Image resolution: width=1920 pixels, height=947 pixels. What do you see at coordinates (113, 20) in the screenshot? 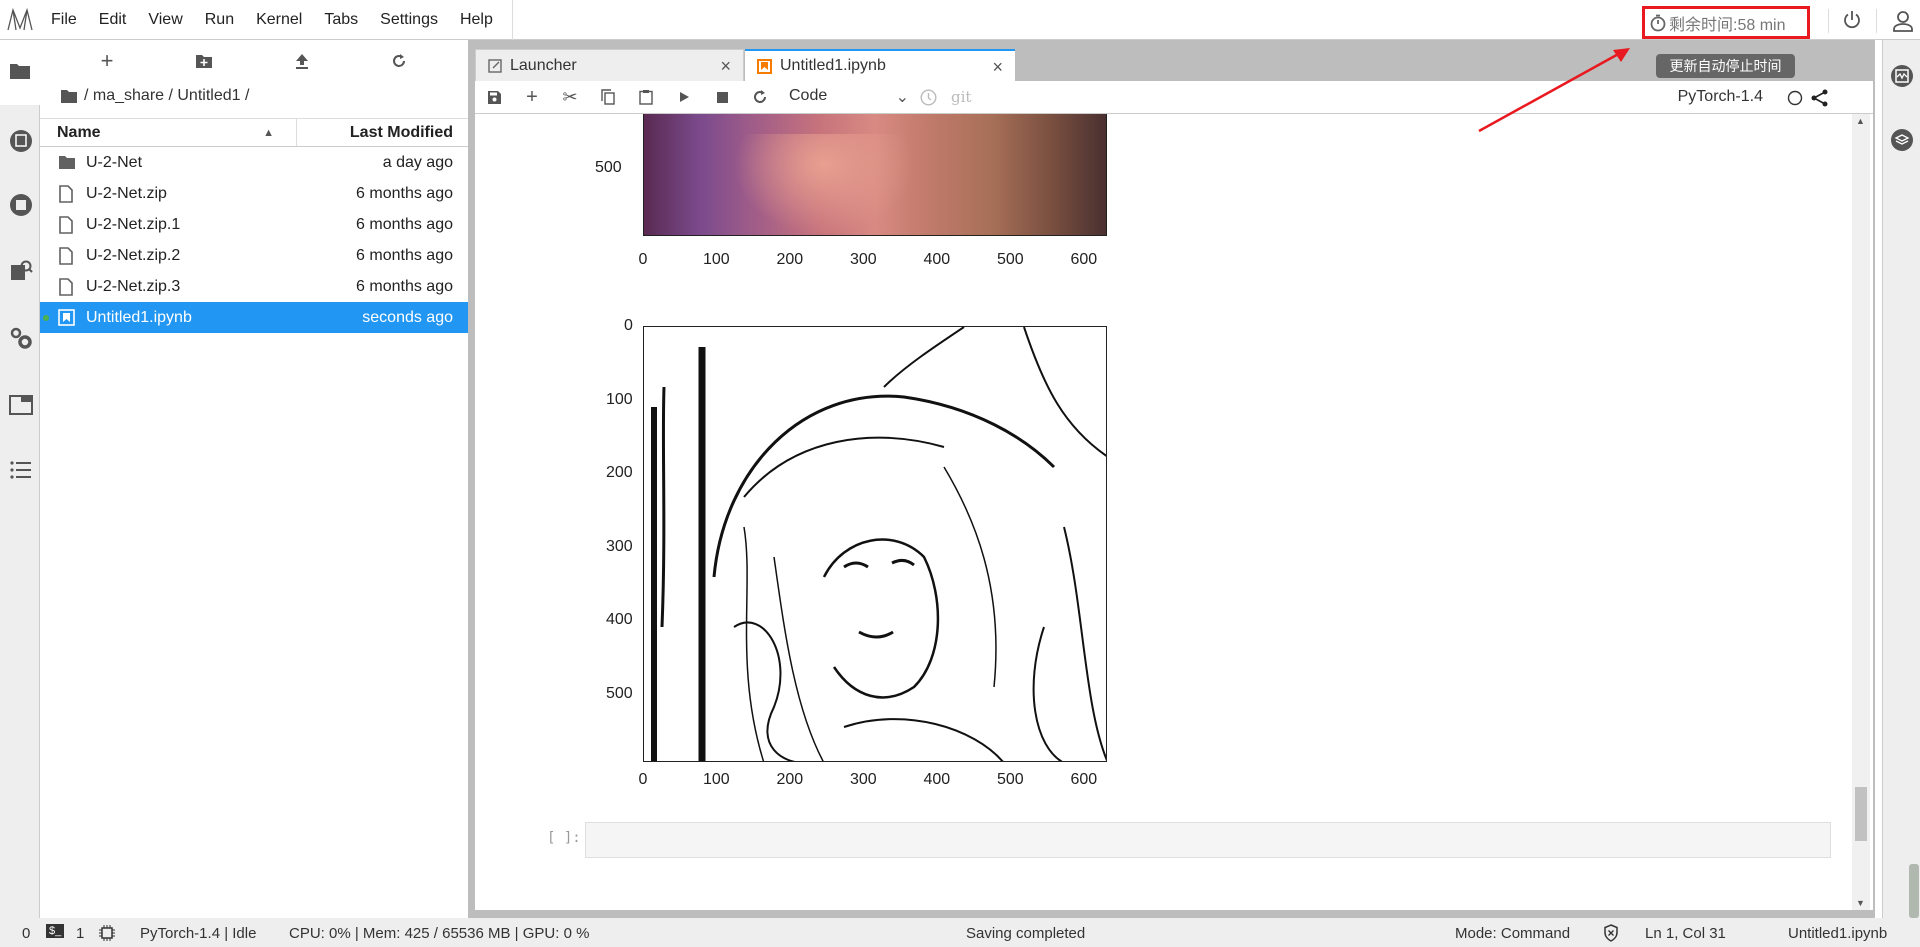
I see `menu-edit: Edit` at bounding box center [113, 20].